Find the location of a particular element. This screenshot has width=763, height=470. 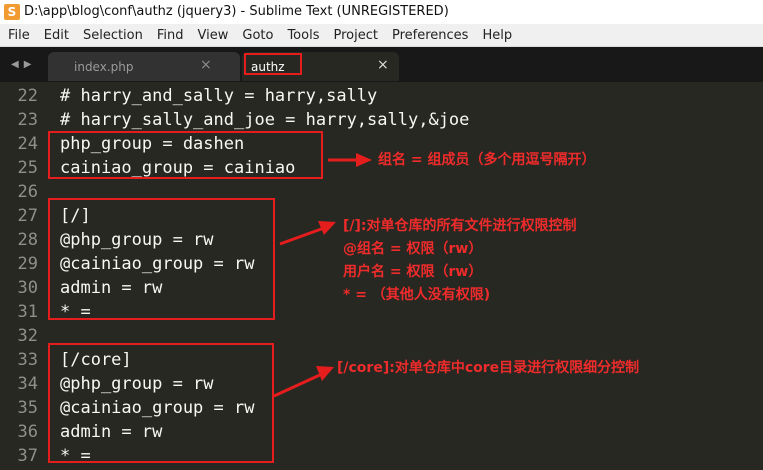

line-number: 33 is located at coordinates (27, 360).